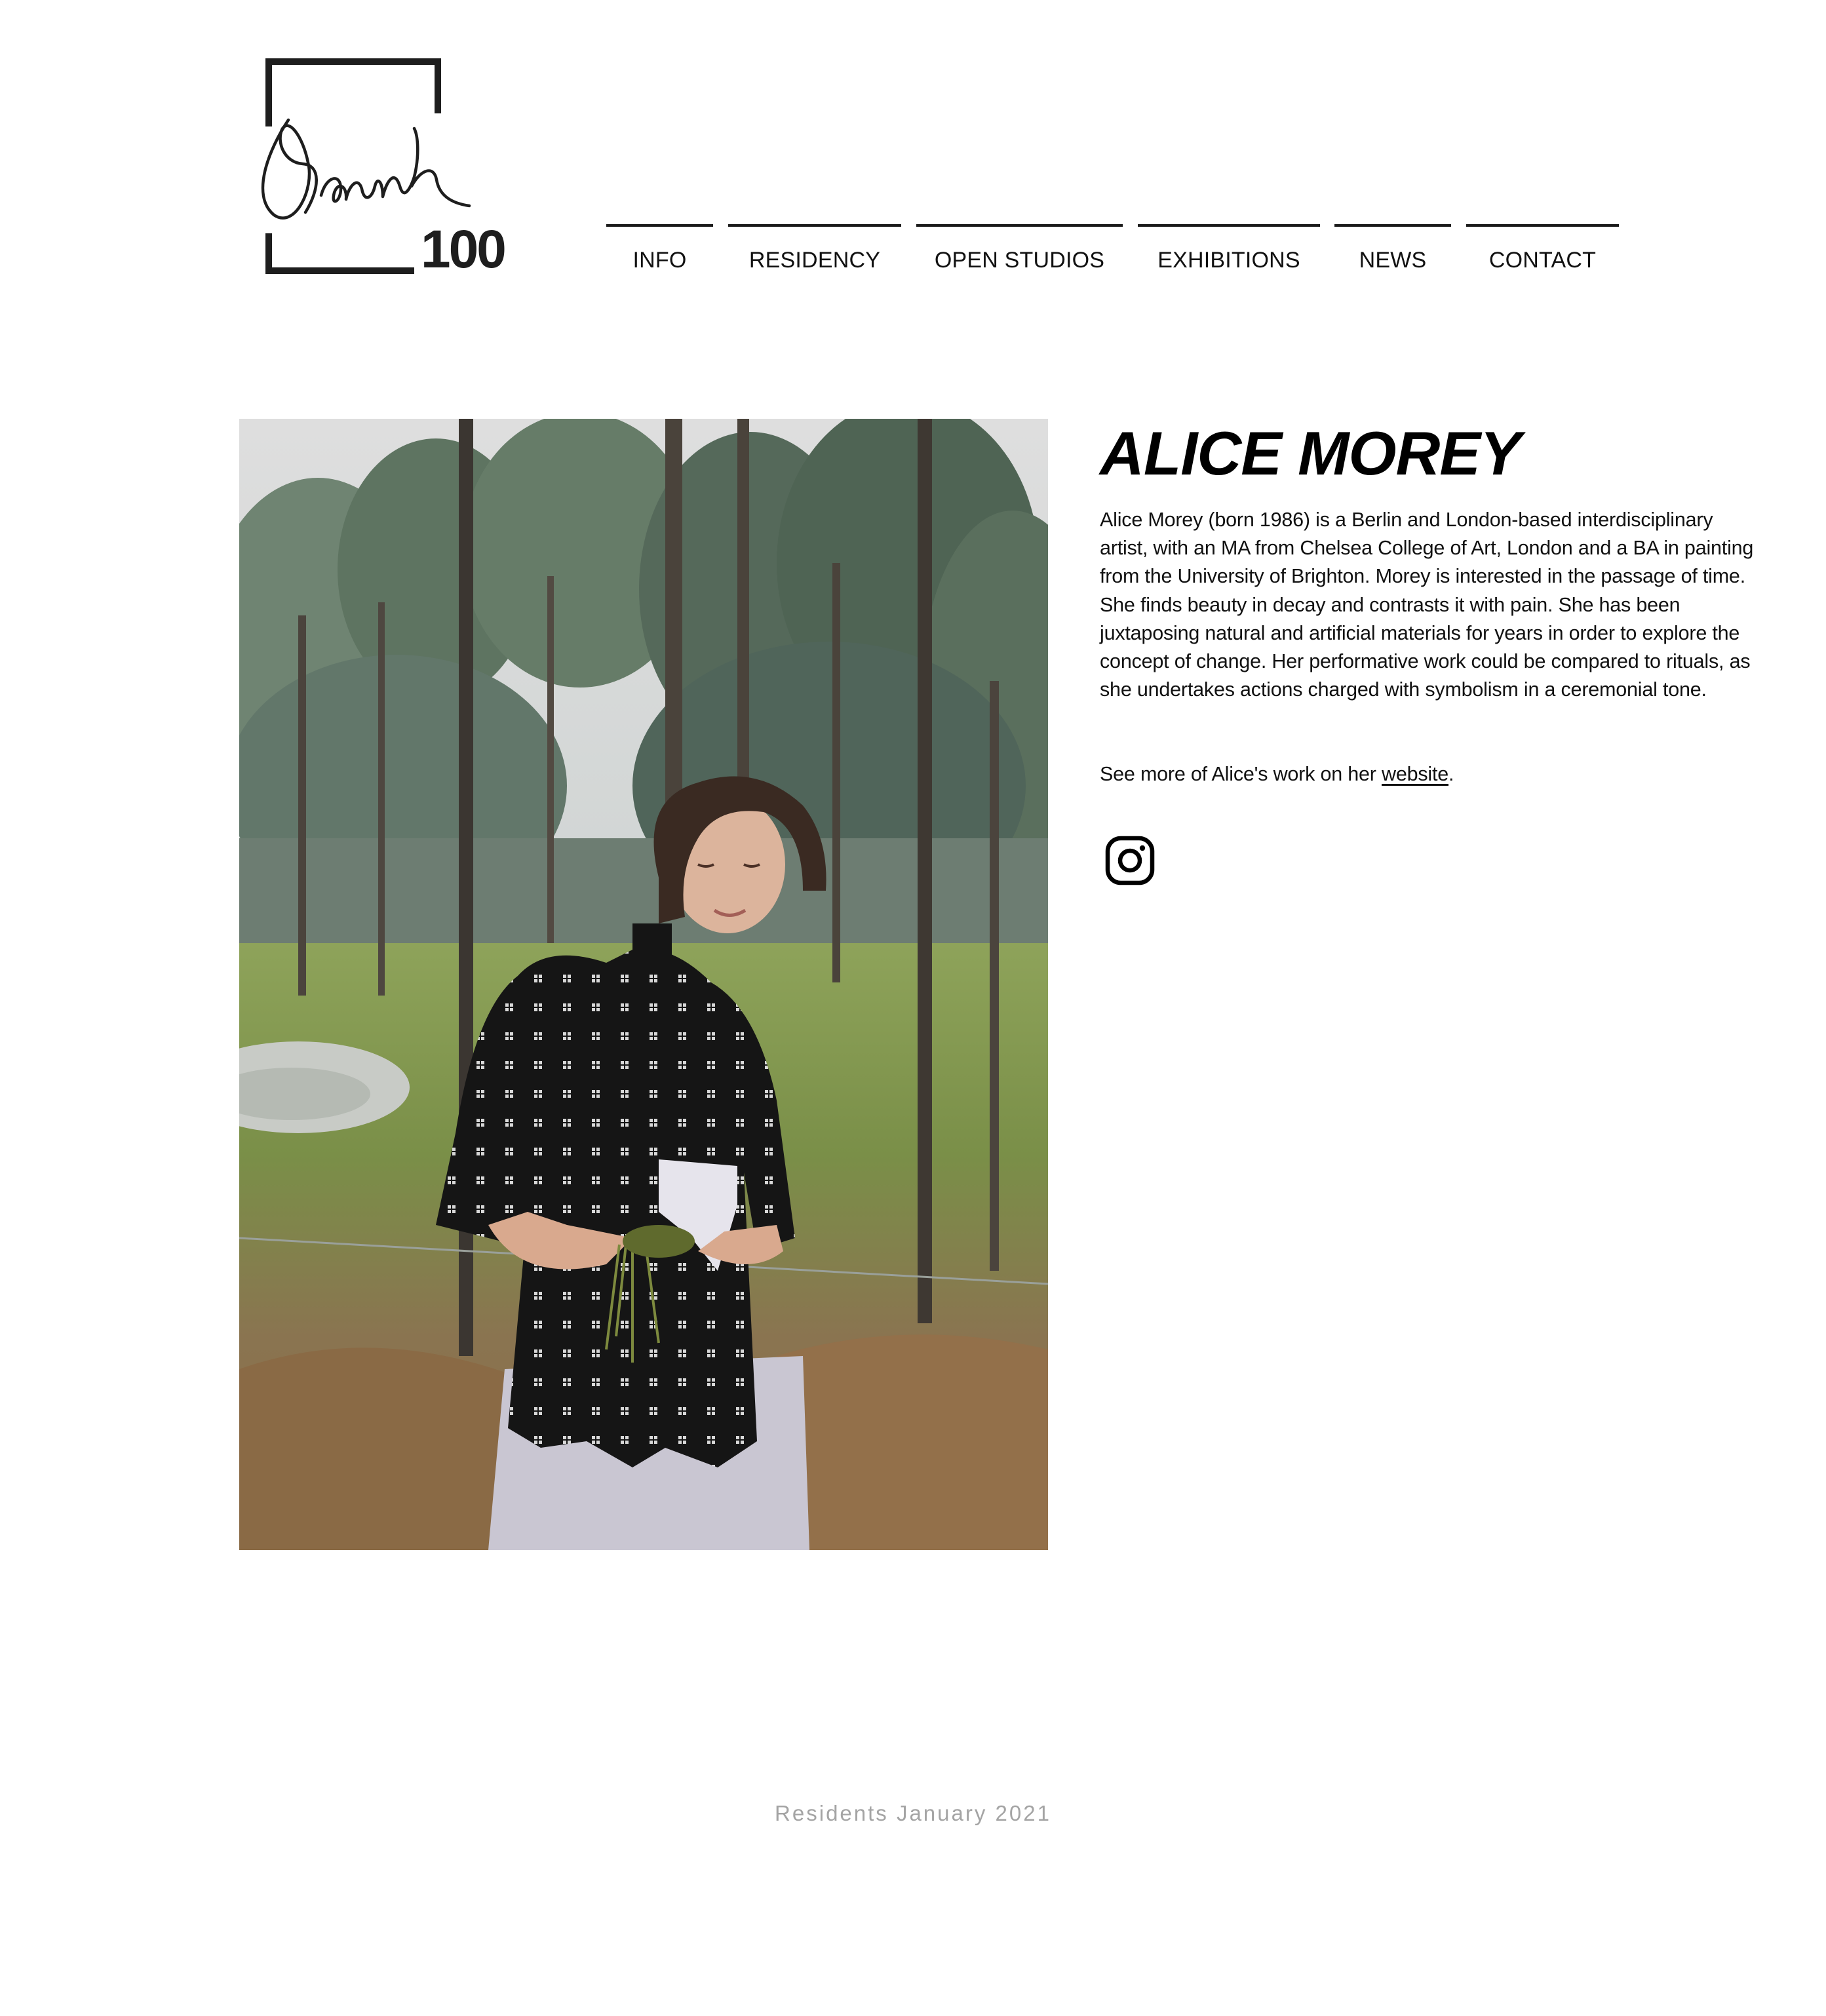 Image resolution: width=1826 pixels, height=2016 pixels. I want to click on nav-item-exhibitions: EXHIBITIONS, so click(1229, 250).